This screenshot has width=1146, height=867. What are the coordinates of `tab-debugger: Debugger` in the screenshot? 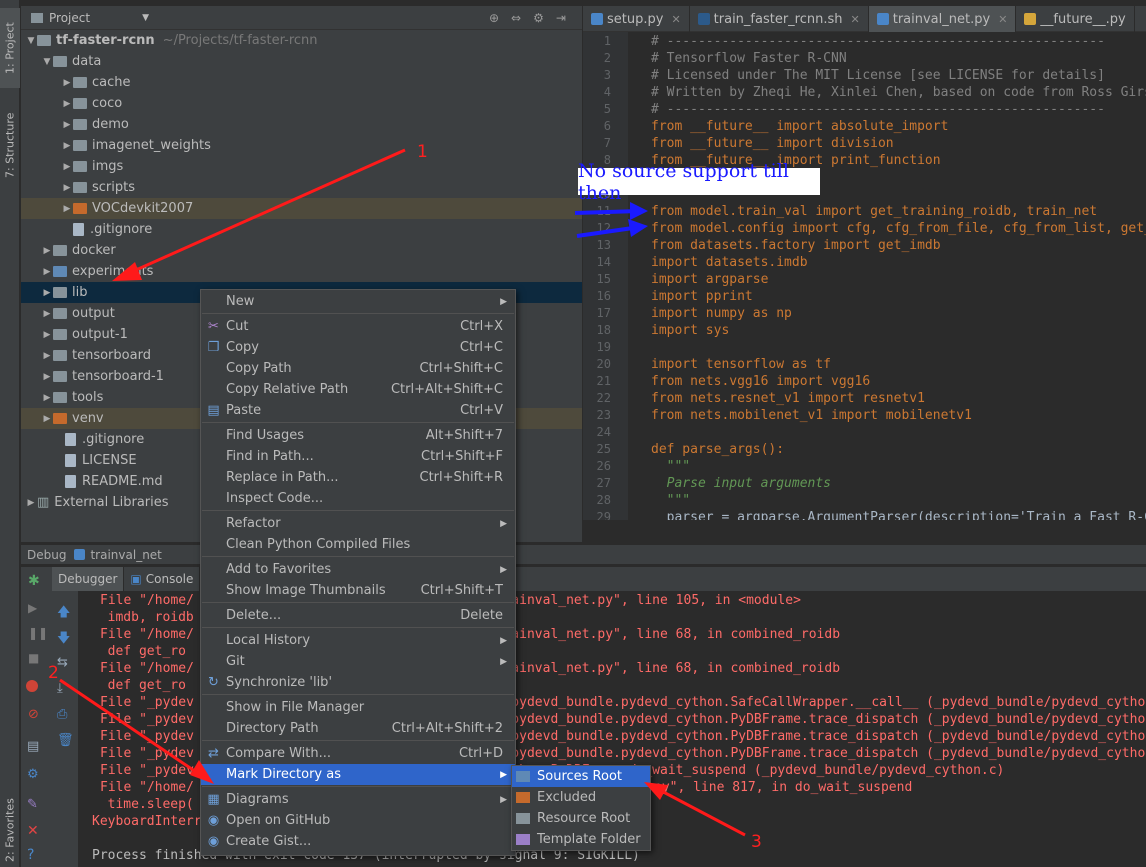 It's located at (88, 579).